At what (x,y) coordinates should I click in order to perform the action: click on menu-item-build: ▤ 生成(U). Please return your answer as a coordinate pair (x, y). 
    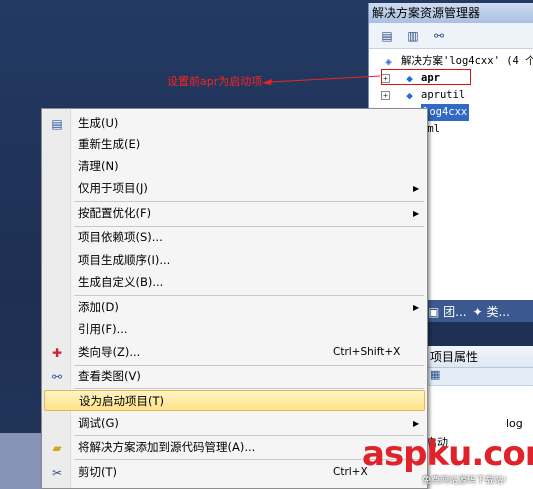
    Looking at the image, I should click on (234, 123).